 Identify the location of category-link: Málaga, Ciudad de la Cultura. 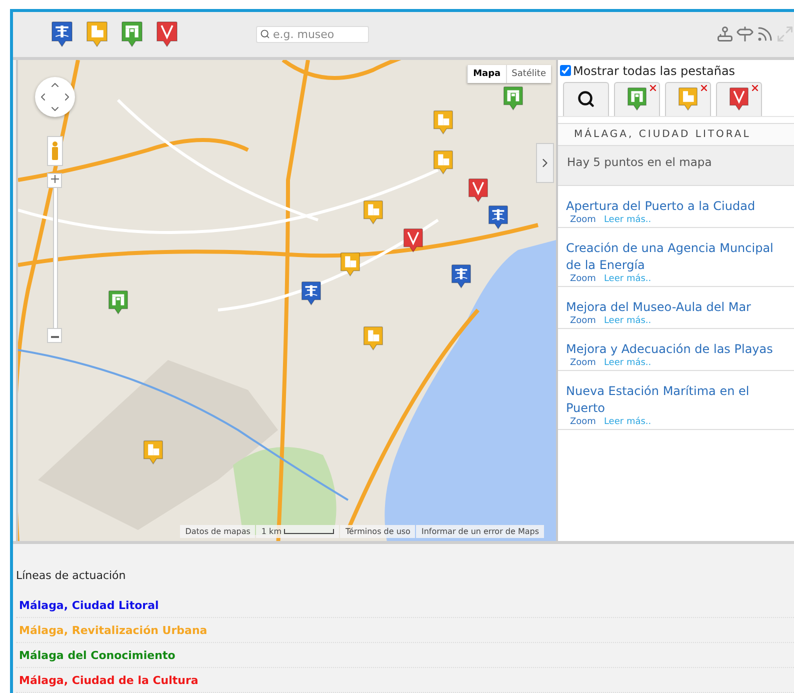
(108, 680).